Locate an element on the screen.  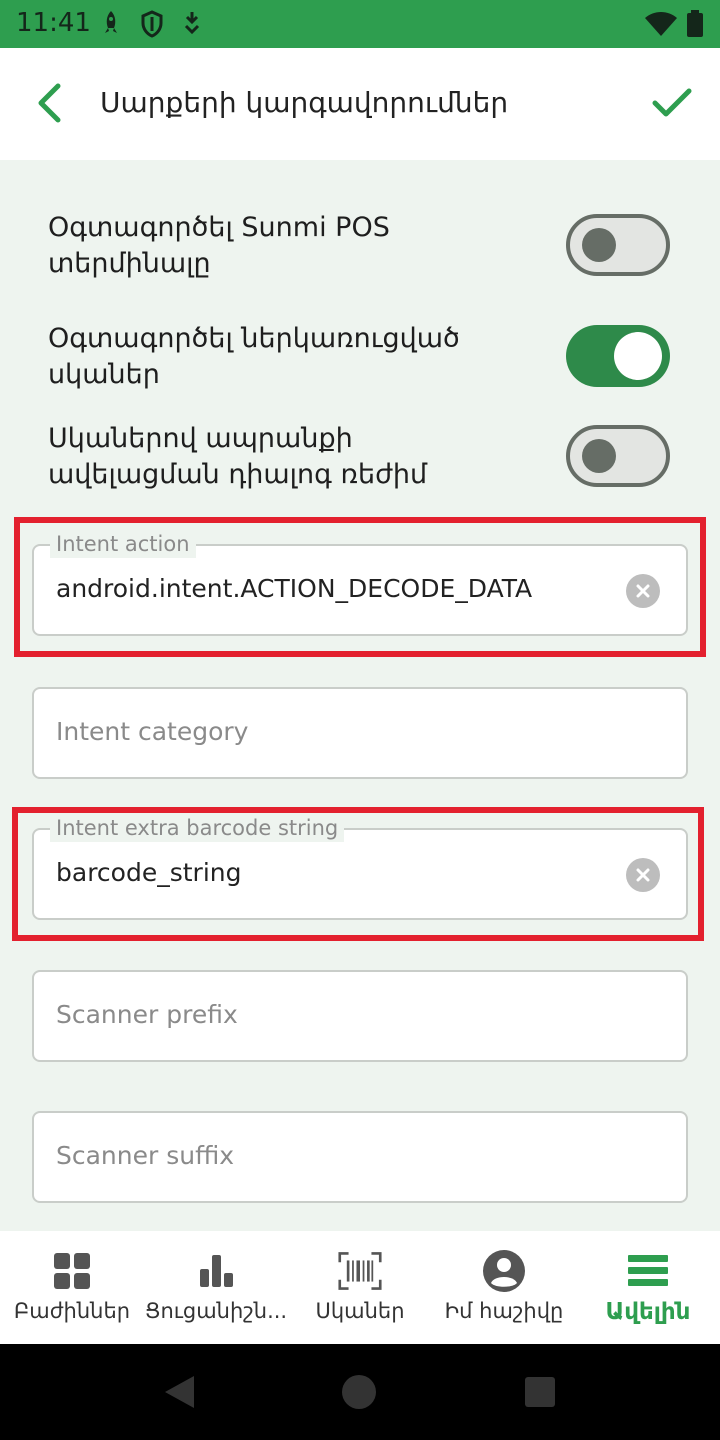
clear-intent-action-button is located at coordinates (643, 591).